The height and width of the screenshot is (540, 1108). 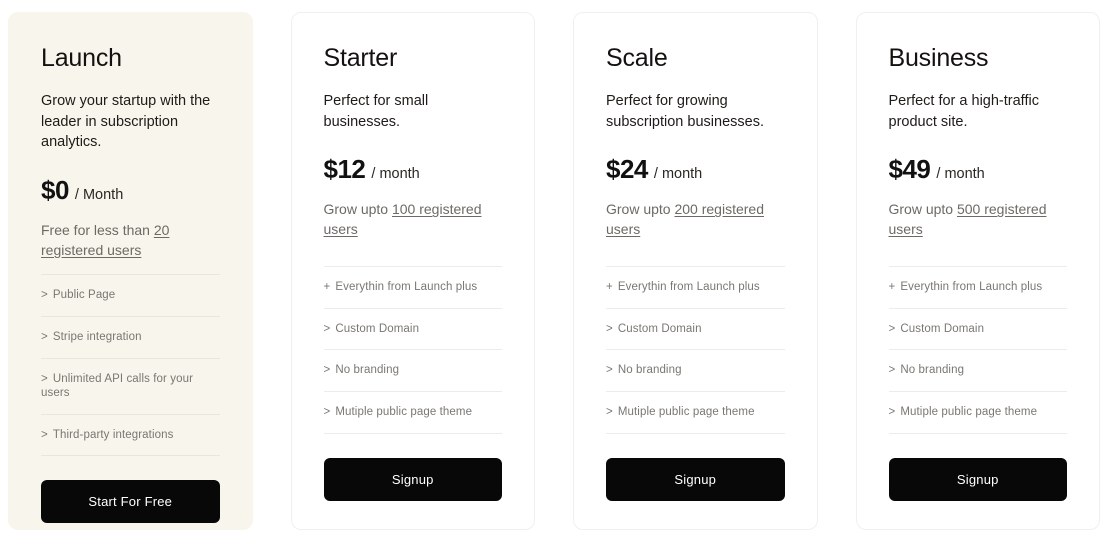 I want to click on plan-price-block: $49 / month, so click(x=978, y=169).